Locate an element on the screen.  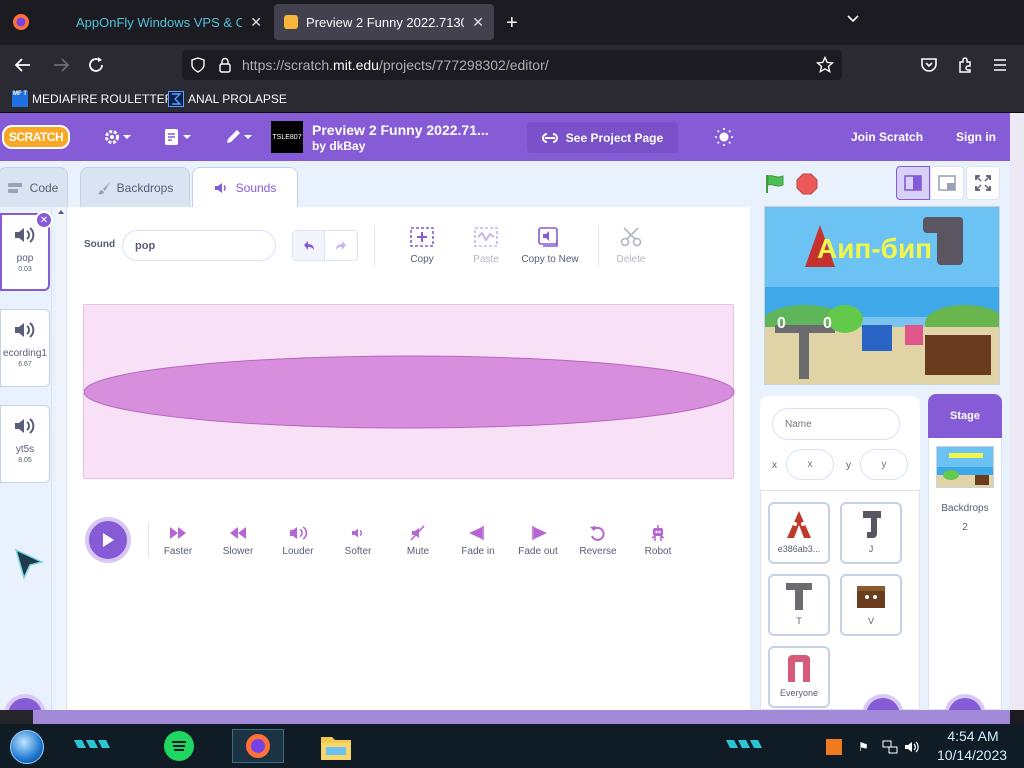
shield-icon is located at coordinates (198, 65).